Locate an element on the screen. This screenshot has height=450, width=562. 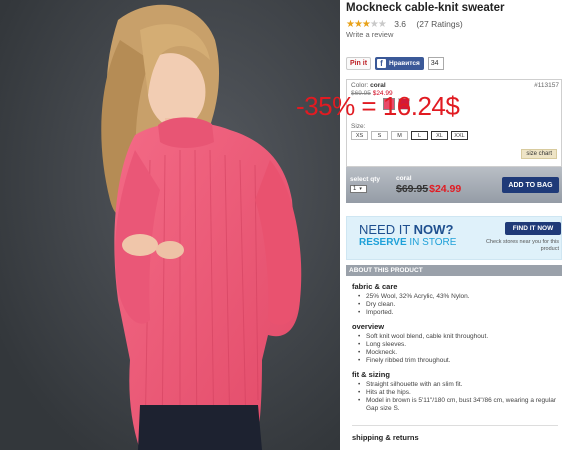
rating-value: 3.6 is located at coordinates (400, 24).